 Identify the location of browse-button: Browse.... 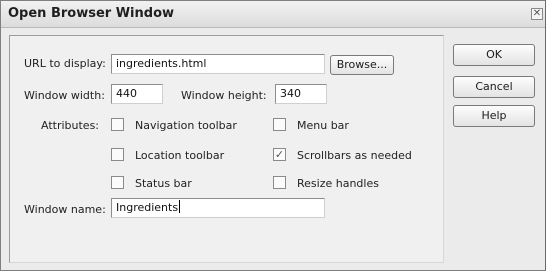
(362, 65).